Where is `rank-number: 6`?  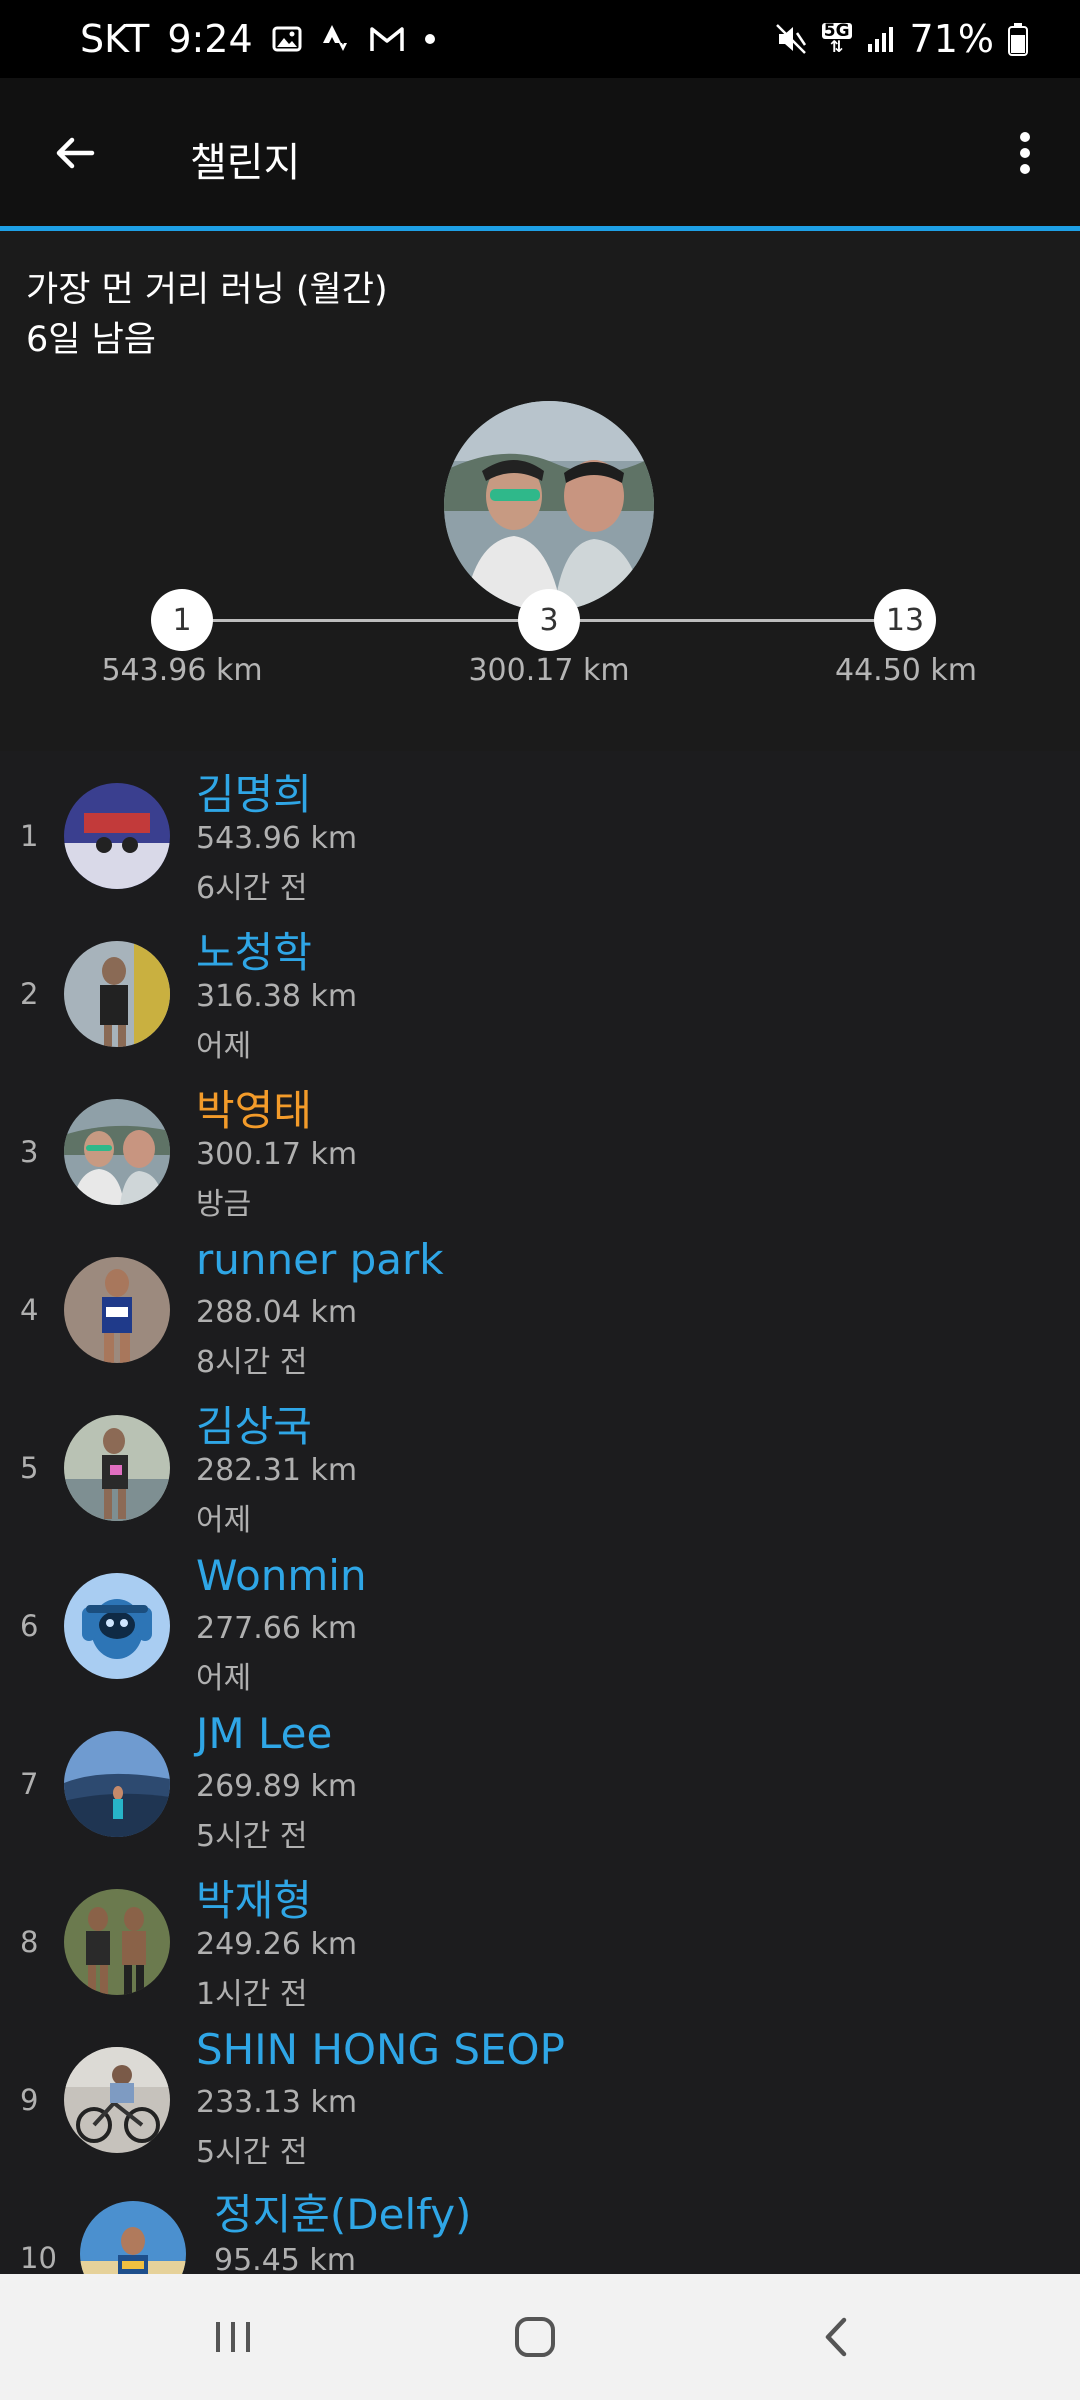
rank-number: 6 is located at coordinates (29, 1626).